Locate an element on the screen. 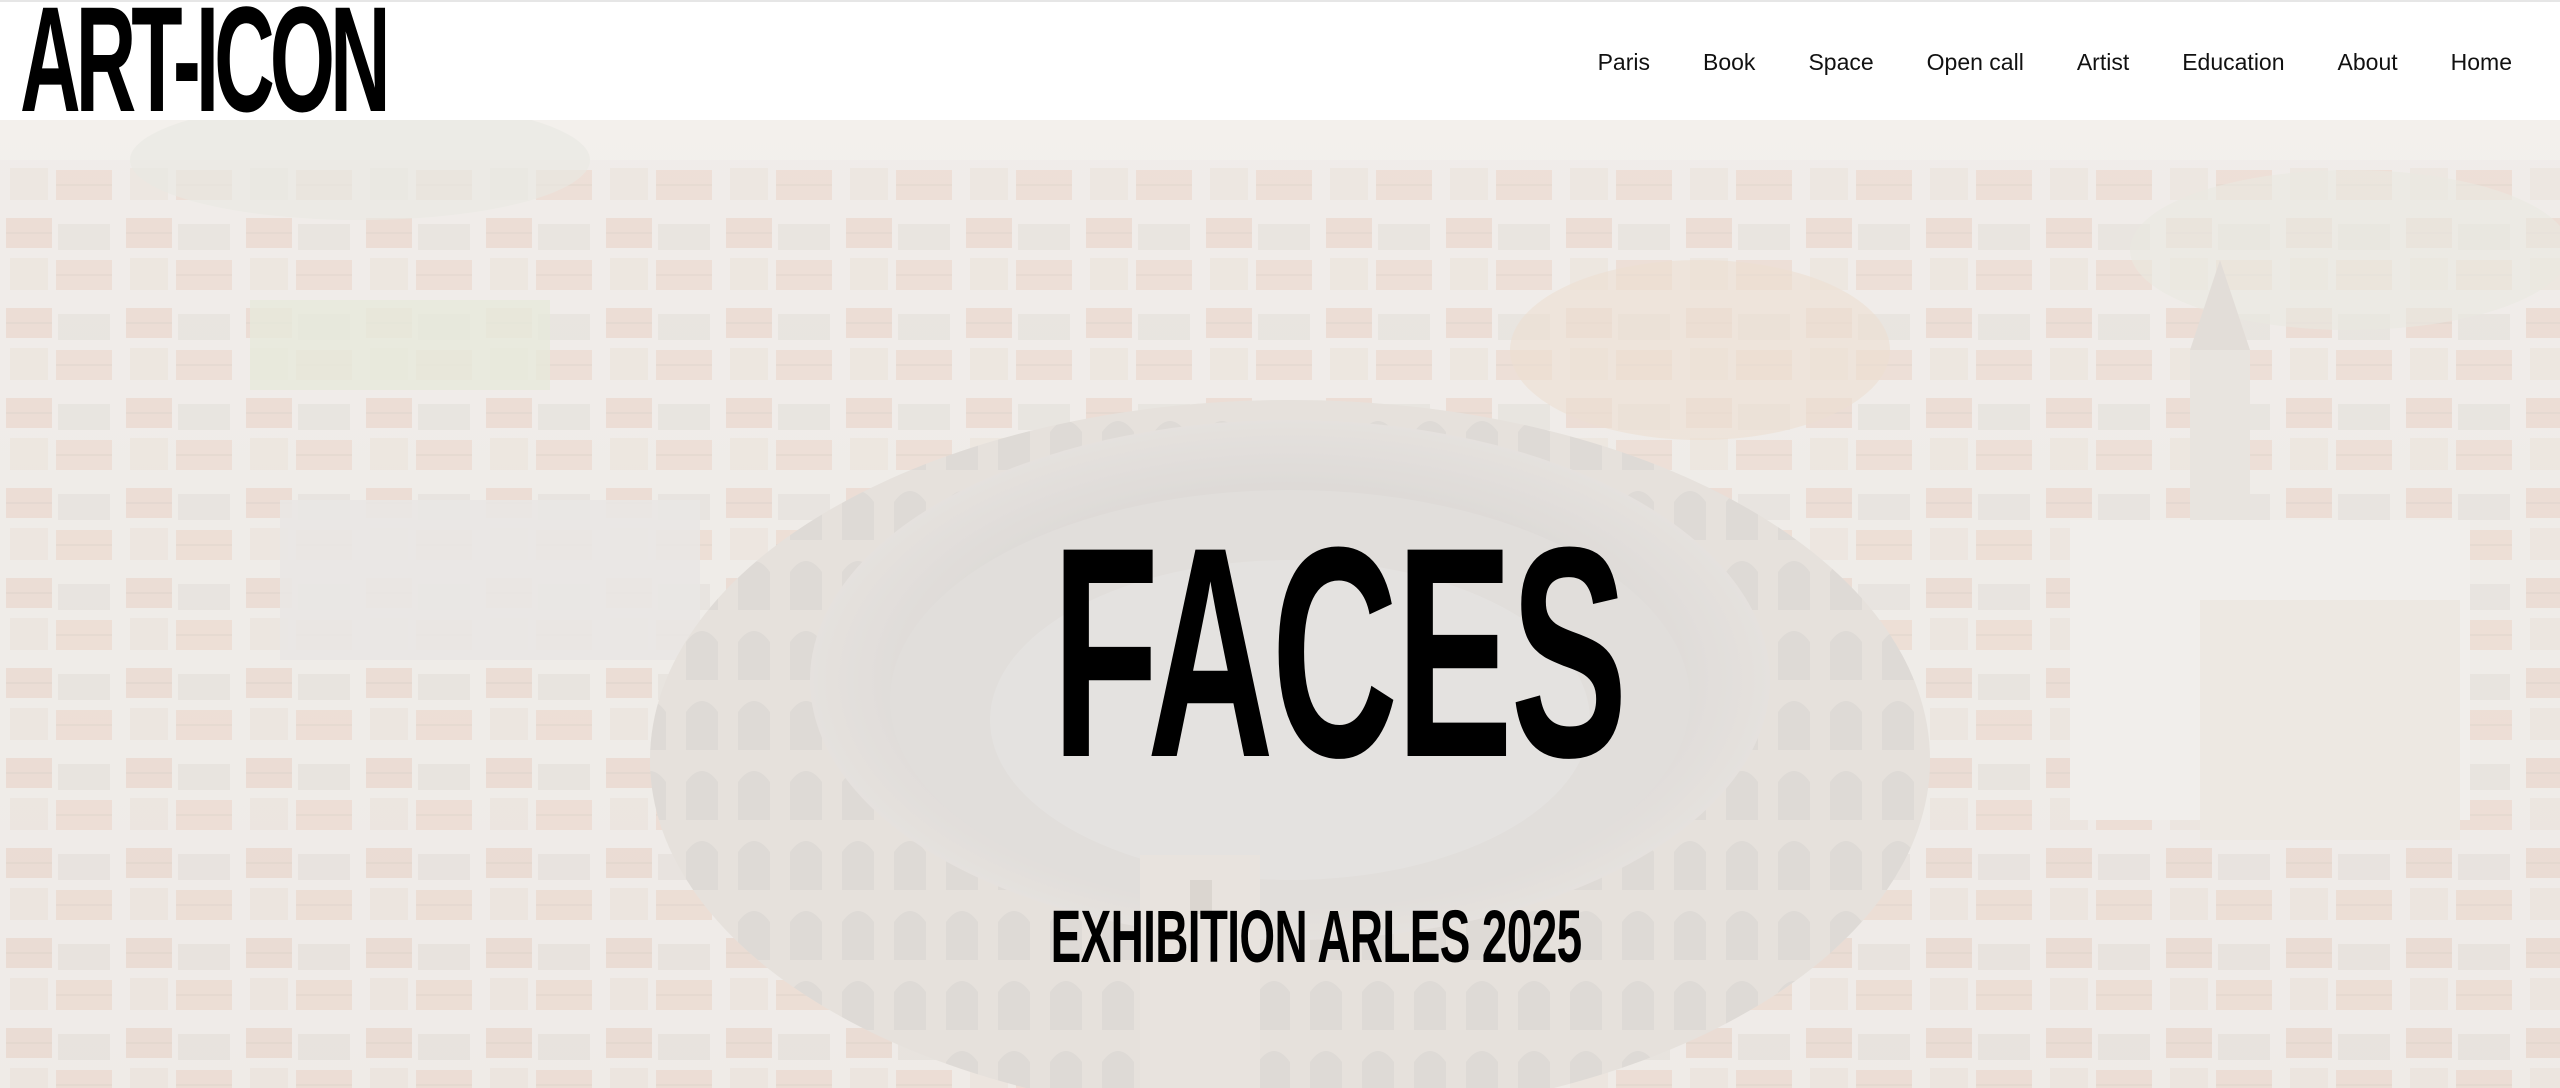  site-logo: ART-ICON is located at coordinates (205, 67).